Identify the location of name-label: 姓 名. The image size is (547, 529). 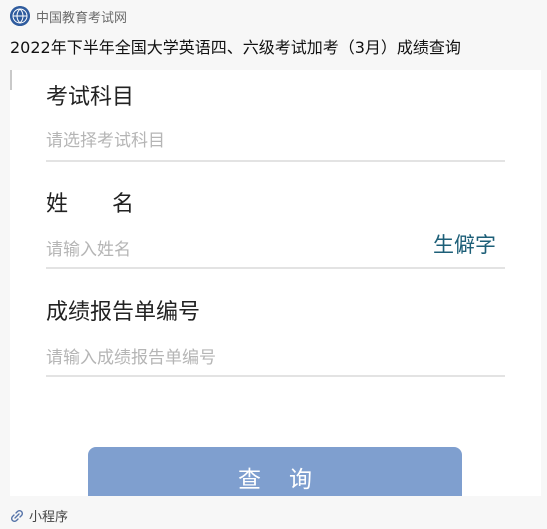
(90, 204).